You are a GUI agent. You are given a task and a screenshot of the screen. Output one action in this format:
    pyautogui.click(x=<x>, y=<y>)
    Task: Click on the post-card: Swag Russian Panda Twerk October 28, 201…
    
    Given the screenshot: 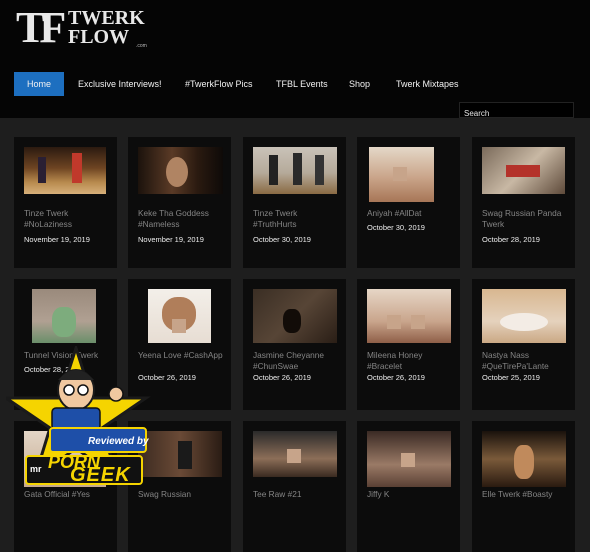 What is the action you would take?
    pyautogui.click(x=523, y=202)
    